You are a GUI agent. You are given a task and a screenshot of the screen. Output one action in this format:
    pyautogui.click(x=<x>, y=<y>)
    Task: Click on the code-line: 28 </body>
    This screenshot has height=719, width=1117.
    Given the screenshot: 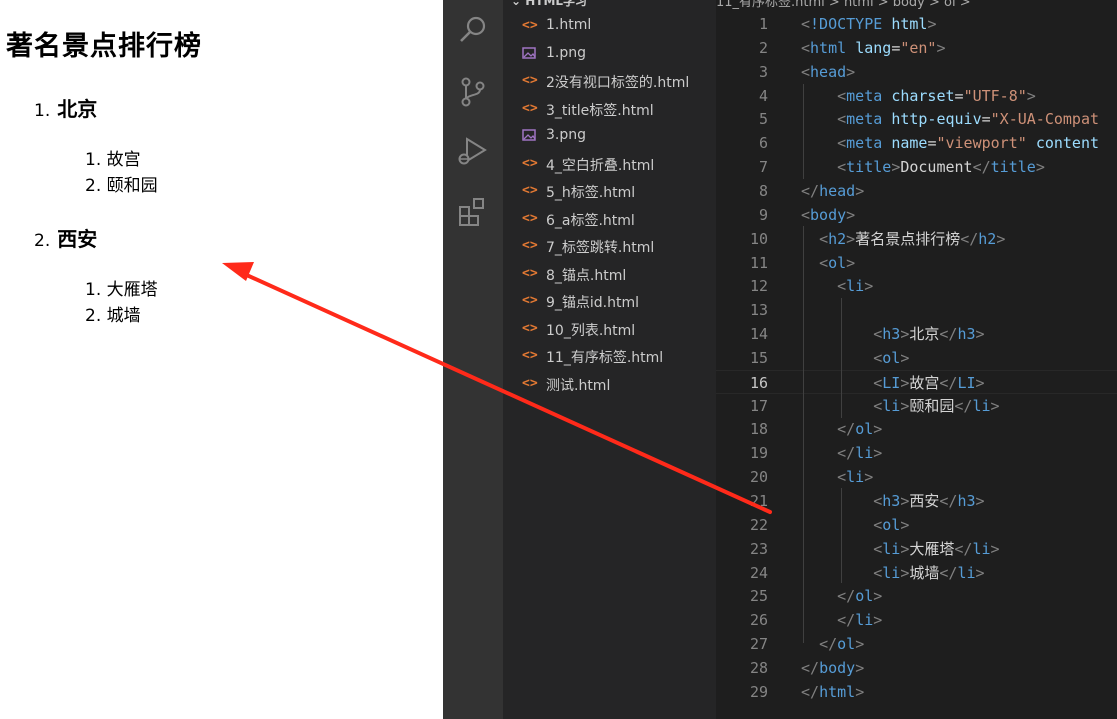 What is the action you would take?
    pyautogui.click(x=916, y=668)
    